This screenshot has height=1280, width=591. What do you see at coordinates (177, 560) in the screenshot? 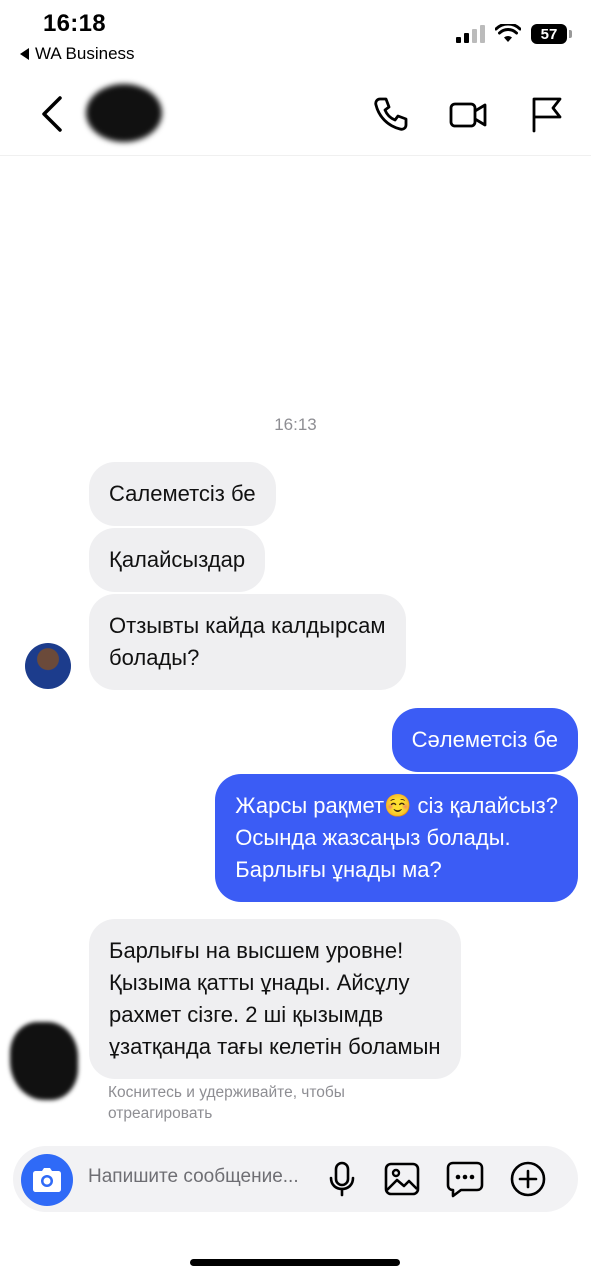
I see `incoming-message: Қалайсыздар` at bounding box center [177, 560].